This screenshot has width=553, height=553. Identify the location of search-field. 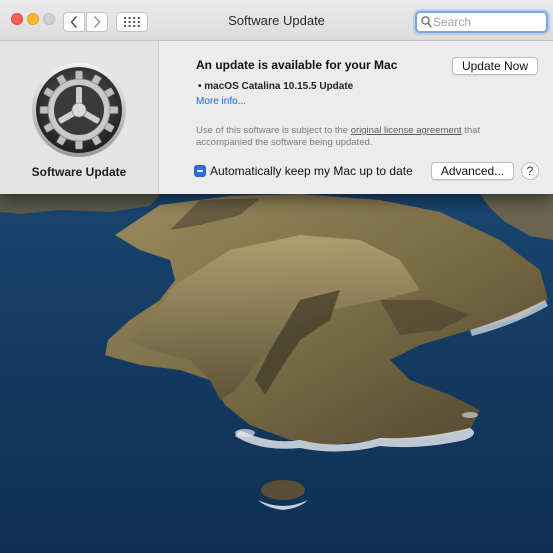
(481, 22).